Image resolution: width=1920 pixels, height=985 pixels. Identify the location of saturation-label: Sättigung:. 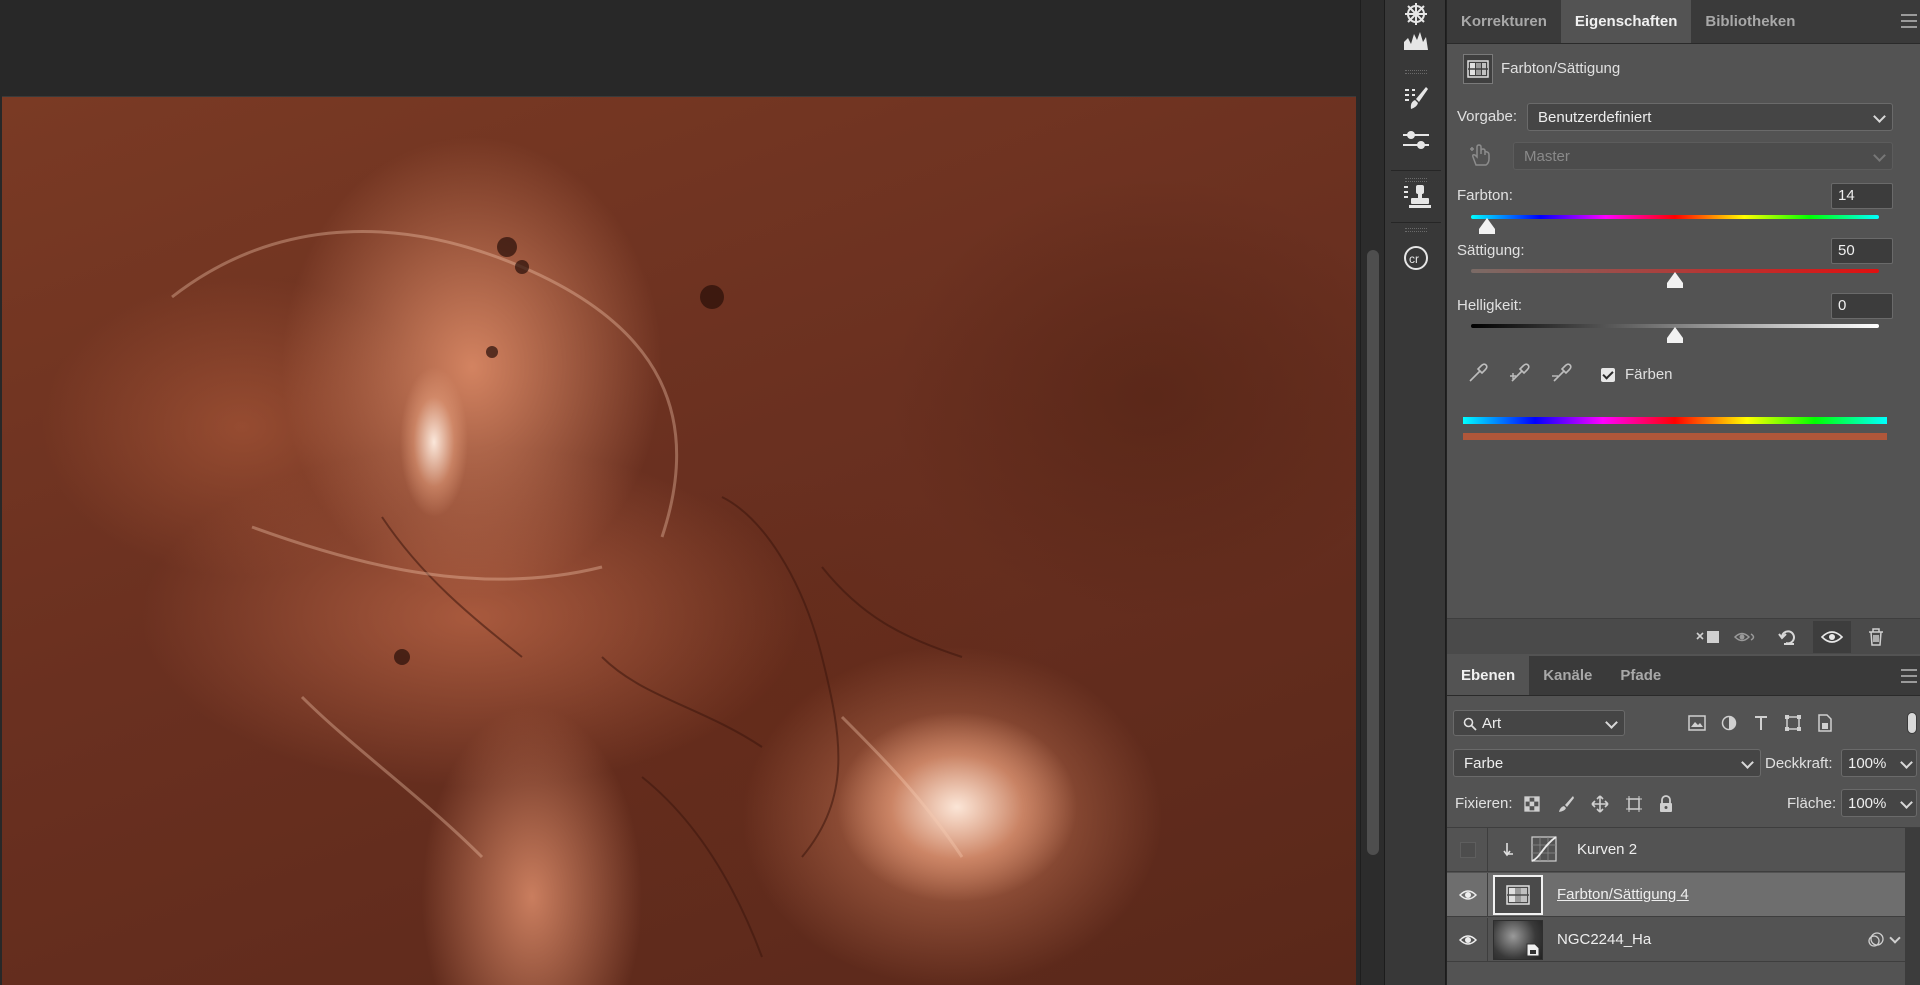
(1491, 250).